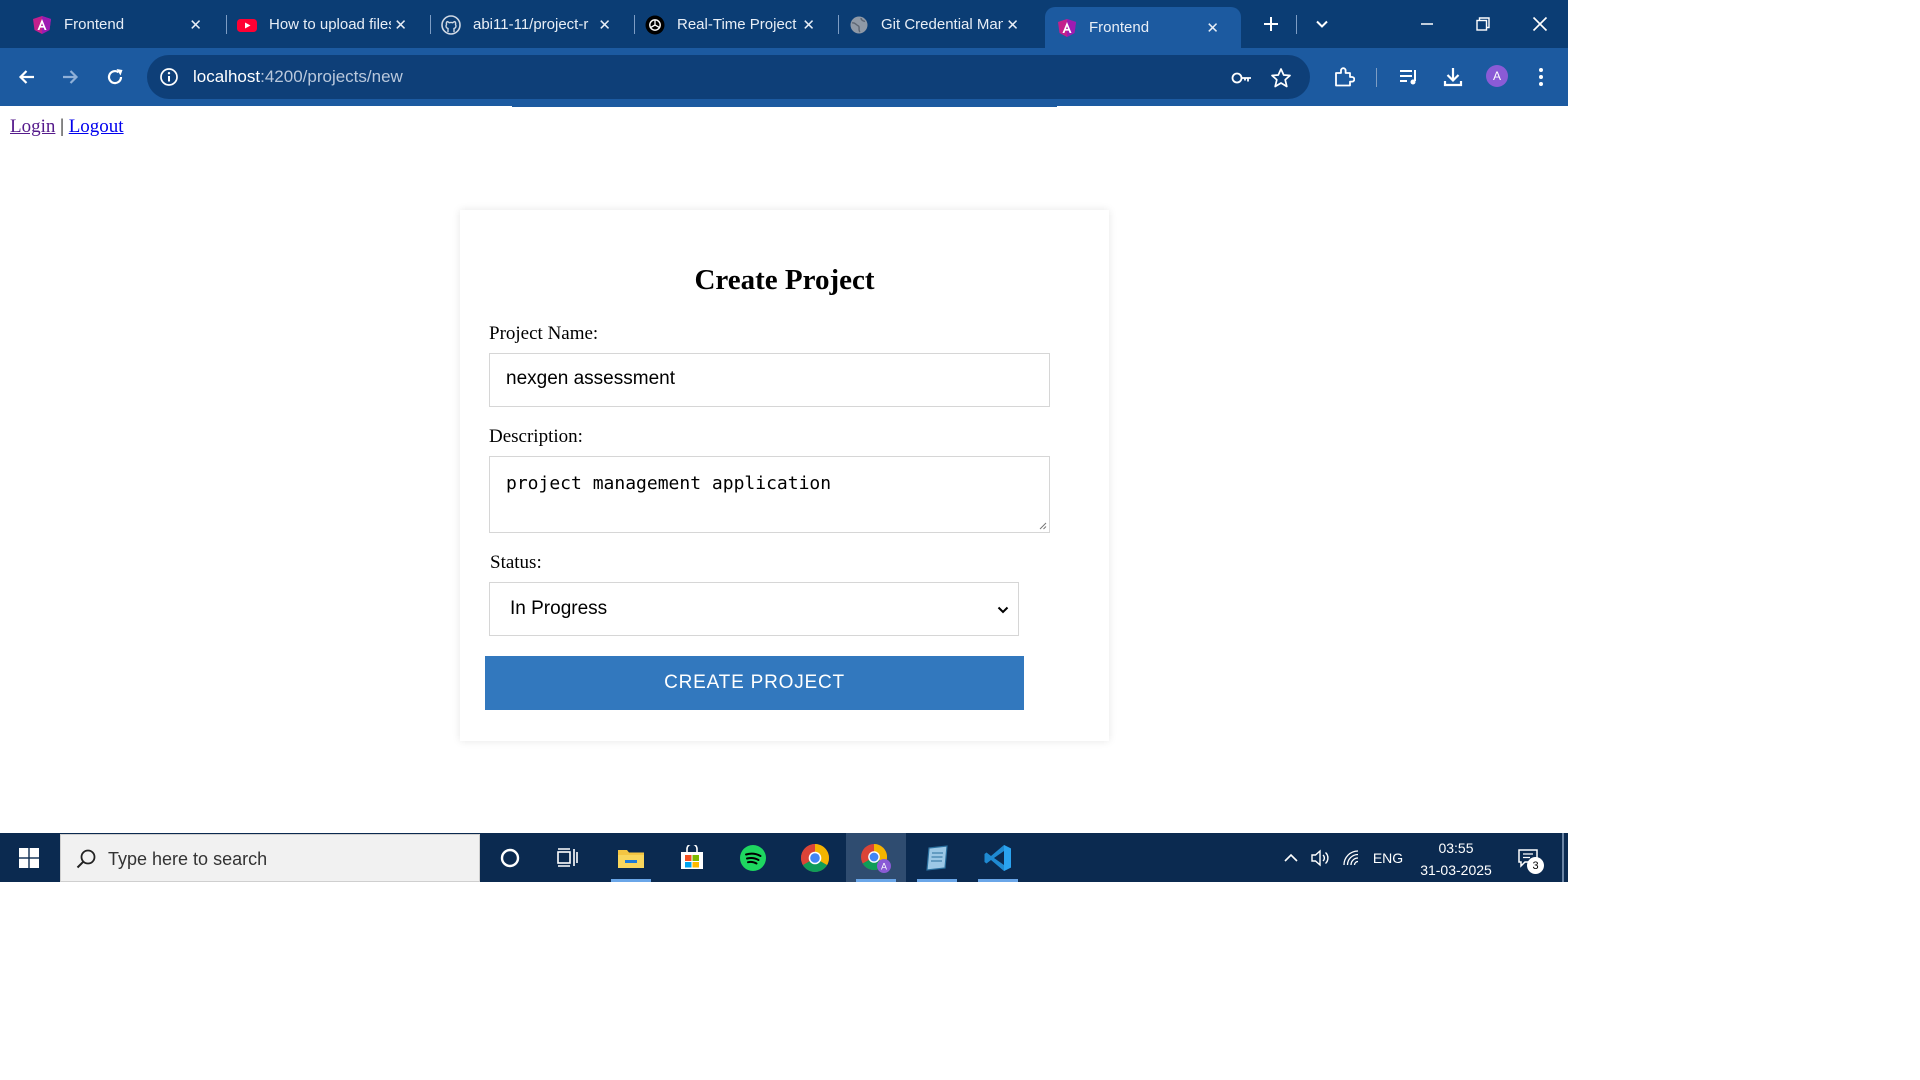 The width and height of the screenshot is (1920, 1080). I want to click on taskbar-search: Type here to search, so click(270, 858).